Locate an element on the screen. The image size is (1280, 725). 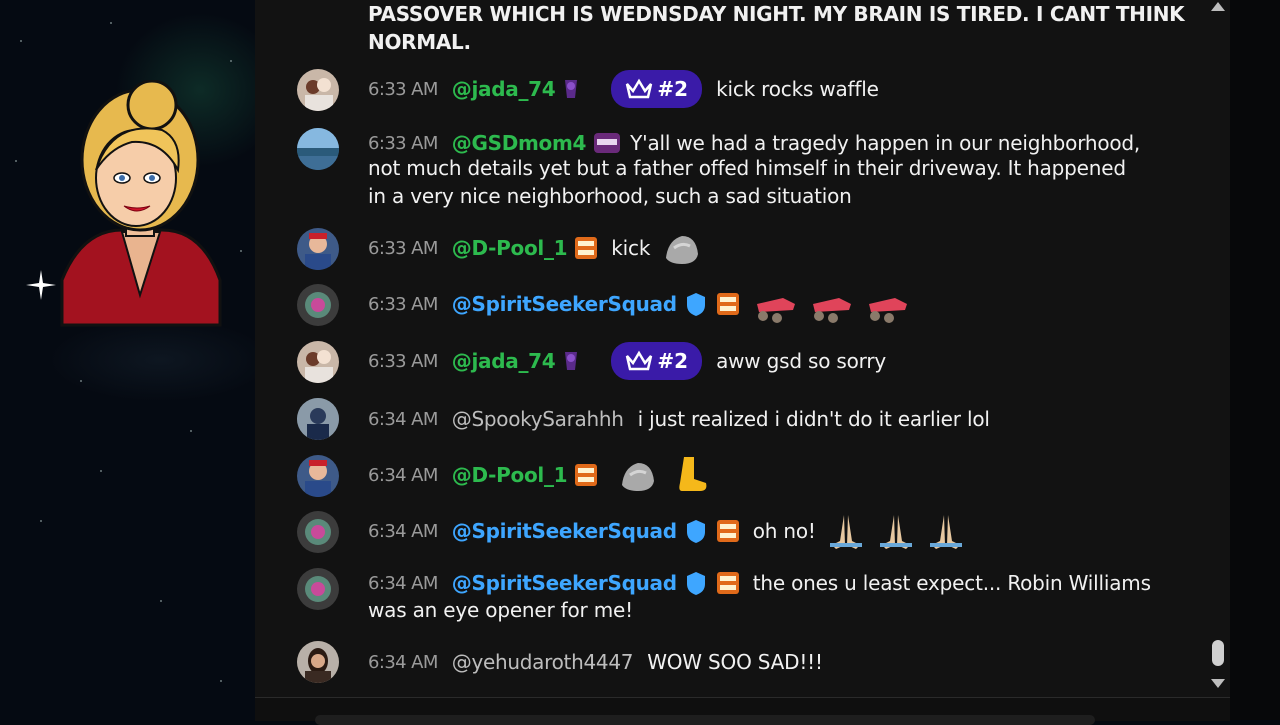
message-text: kick rocks waffle is located at coordinates (797, 89).